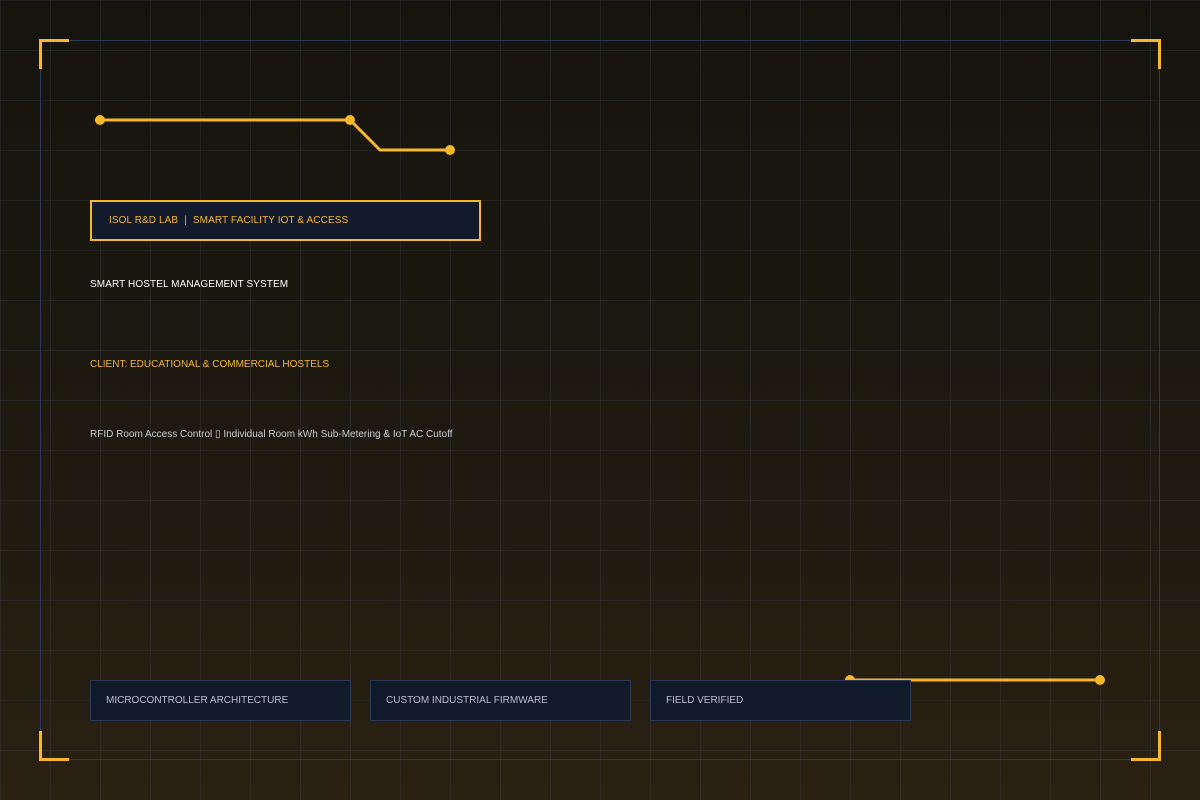 Image resolution: width=1200 pixels, height=800 pixels. I want to click on division-name: SMART FACILITY IOT & ACCESS, so click(270, 220).